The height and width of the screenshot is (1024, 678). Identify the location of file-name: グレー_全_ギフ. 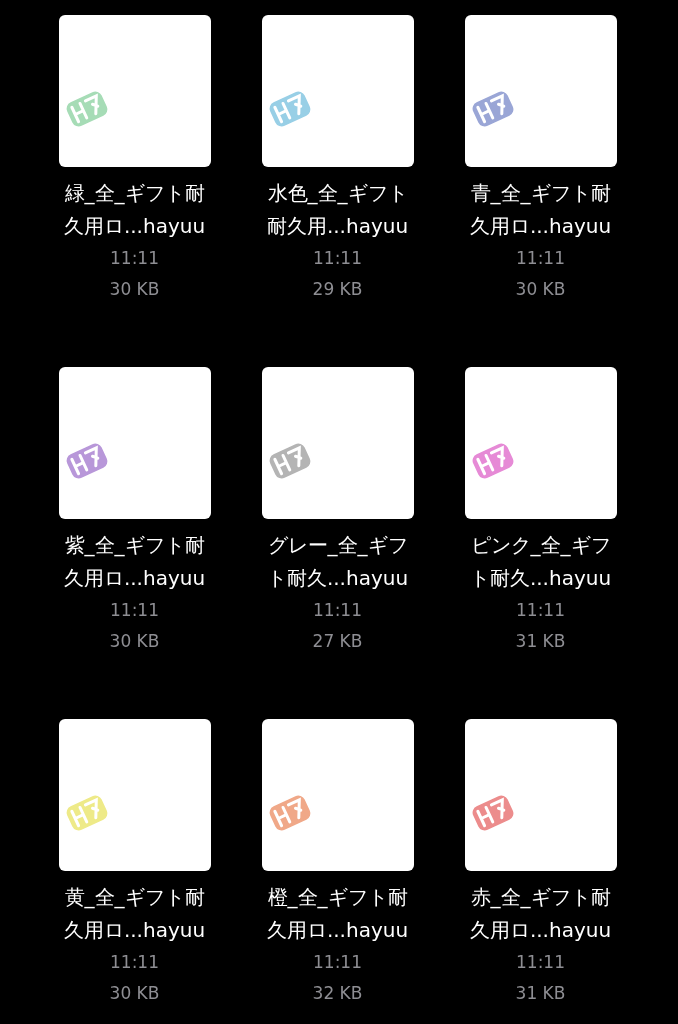
(337, 545).